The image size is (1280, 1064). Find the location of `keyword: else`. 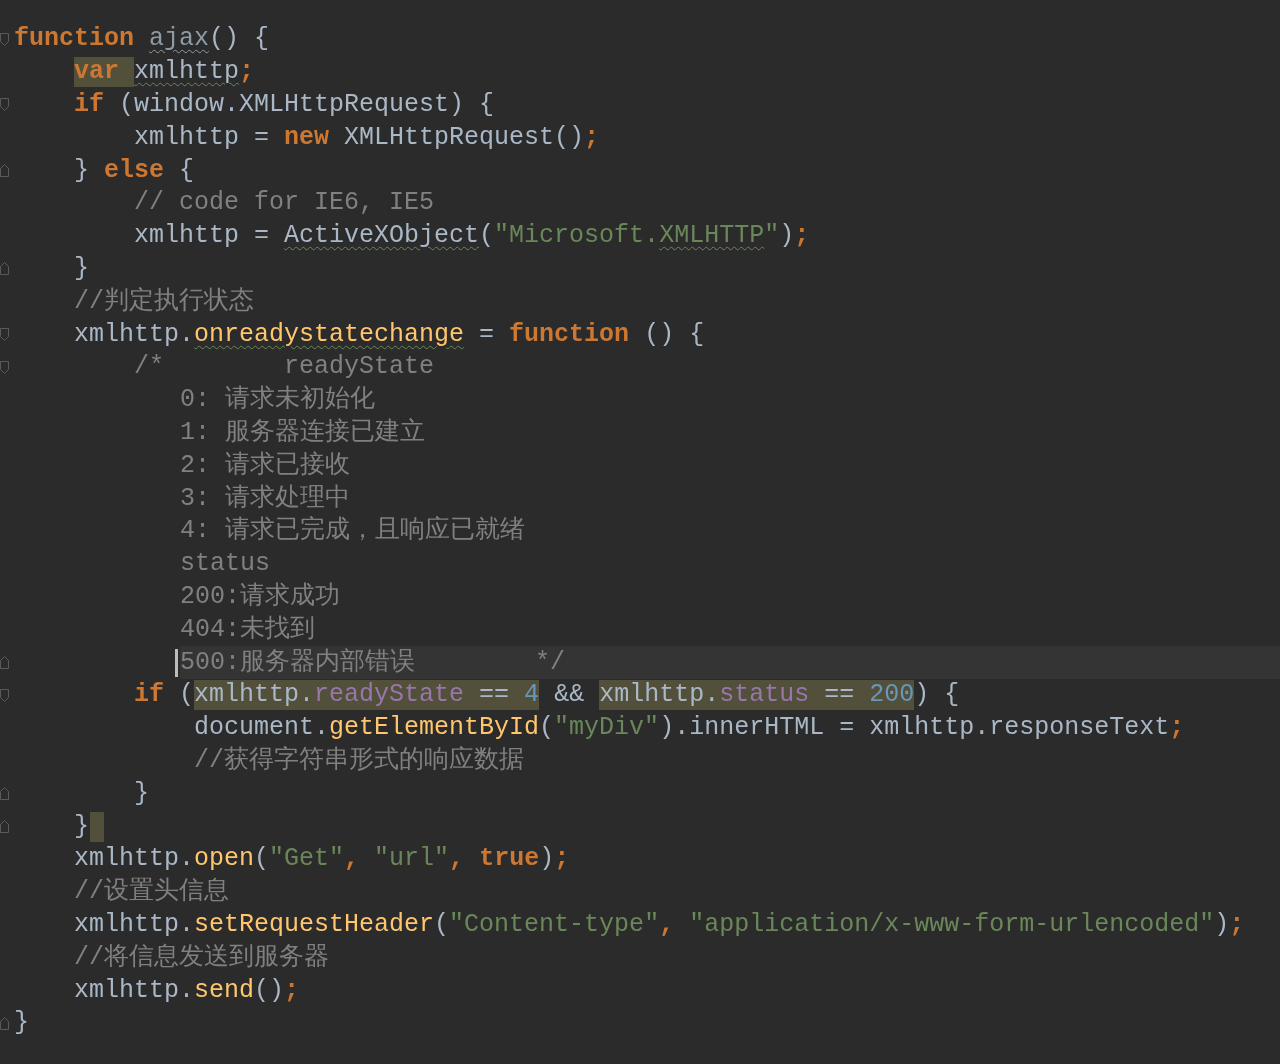

keyword: else is located at coordinates (135, 170).